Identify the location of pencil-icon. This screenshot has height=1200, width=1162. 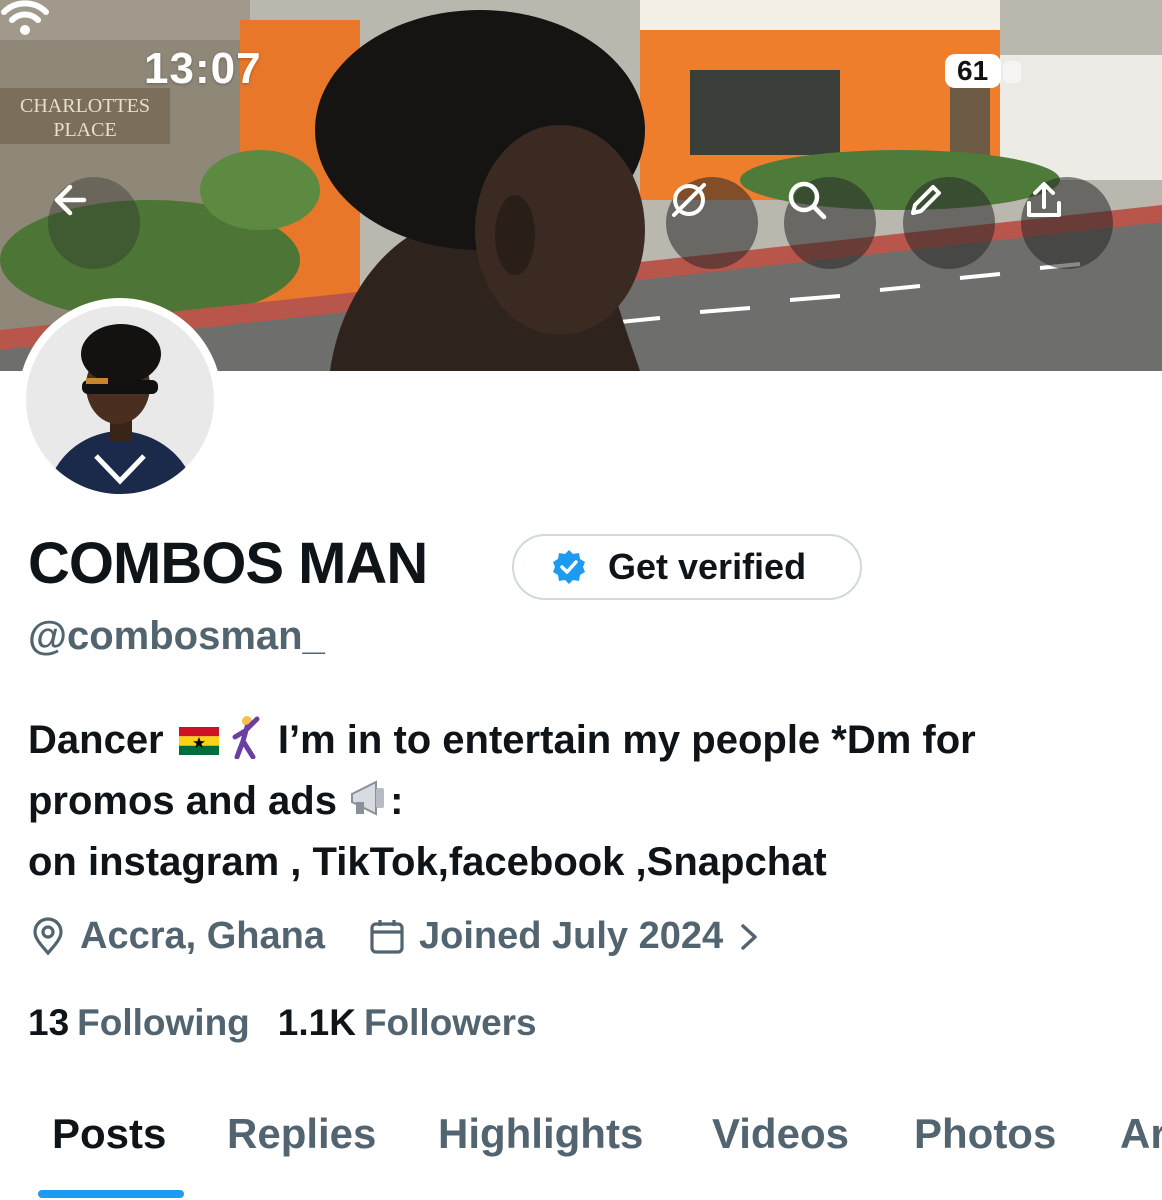
(926, 200).